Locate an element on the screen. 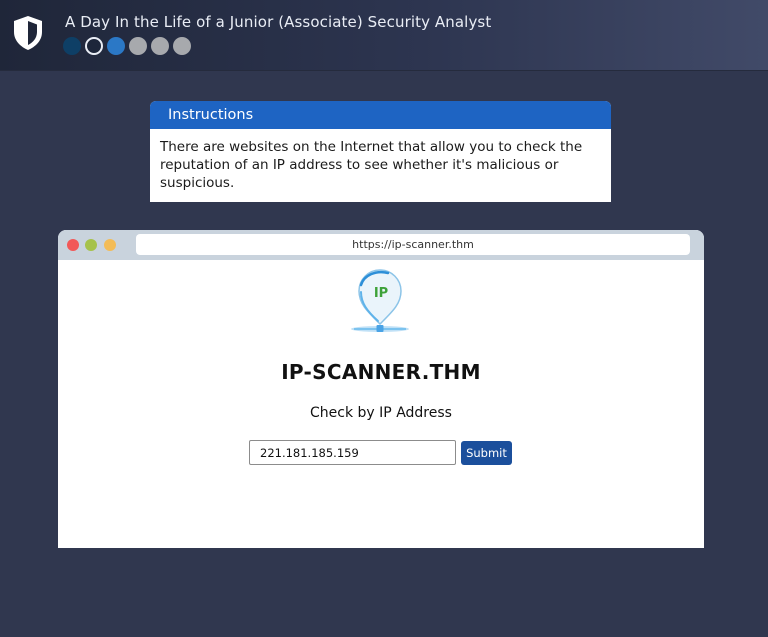 This screenshot has width=768, height=637. ip-location-pin-icon: IP is located at coordinates (380, 300).